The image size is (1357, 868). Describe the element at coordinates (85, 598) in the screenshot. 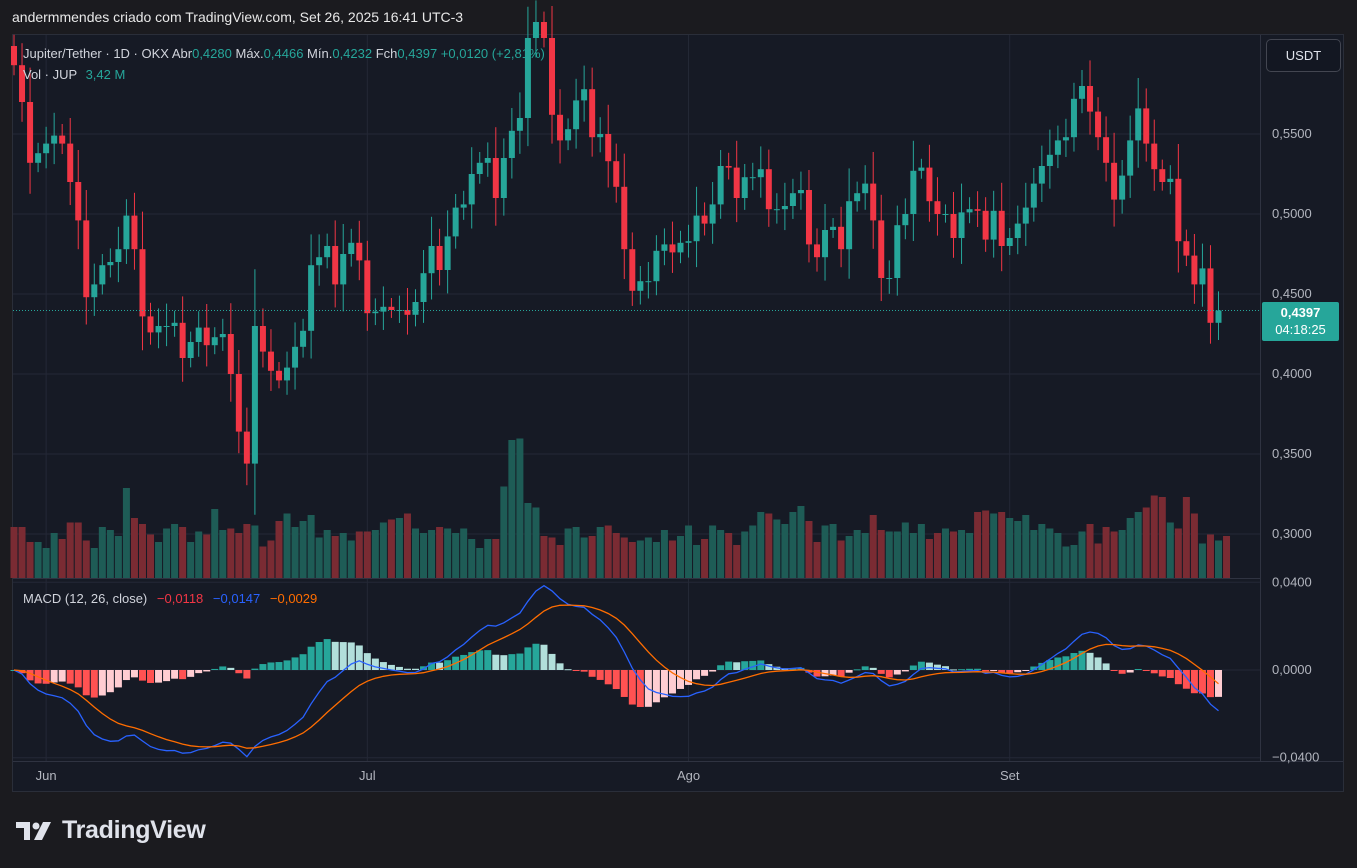

I see `macd-label: MACD (12, 26, close)` at that location.